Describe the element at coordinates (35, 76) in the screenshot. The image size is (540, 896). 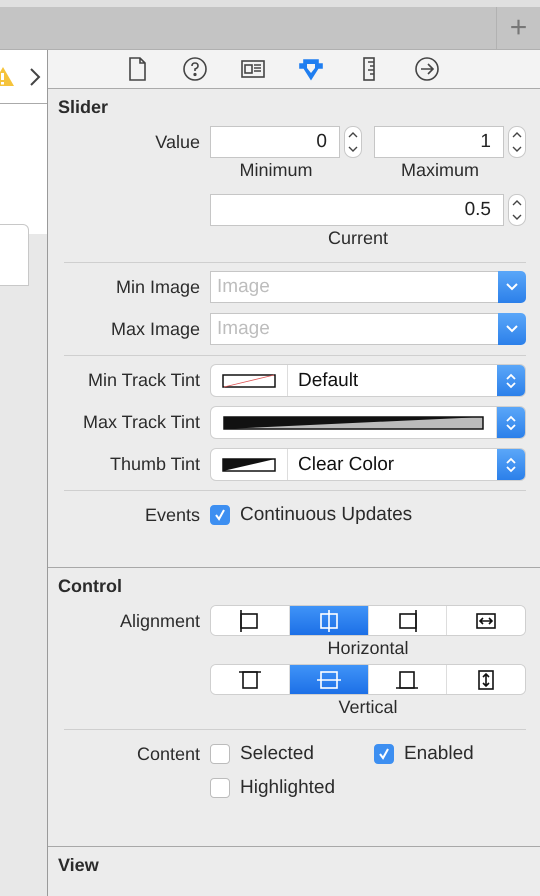
I see `chevron-right-icon` at that location.